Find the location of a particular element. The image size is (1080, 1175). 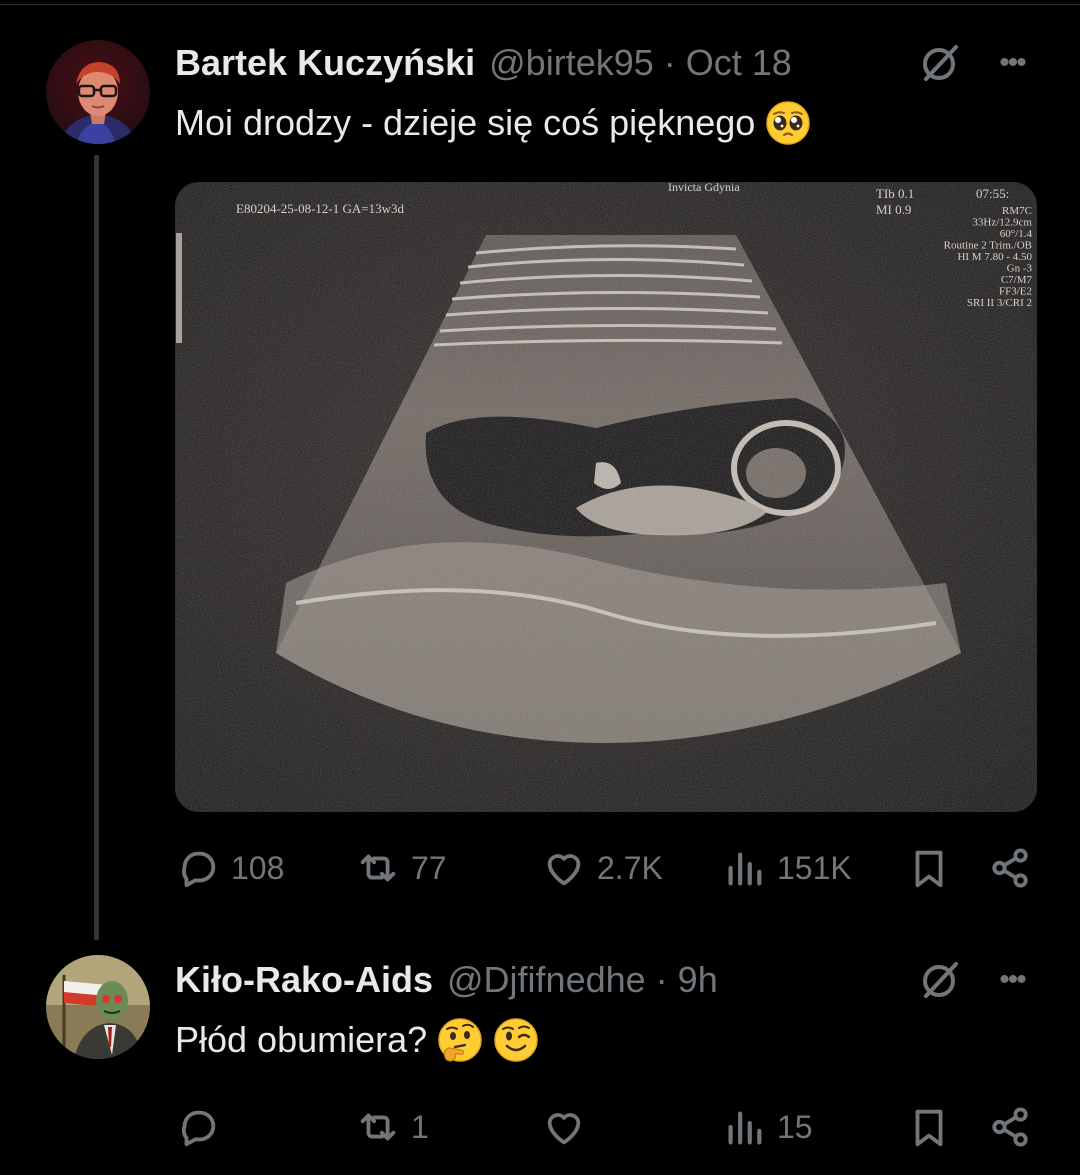

post-text: Płód obumiera? is located at coordinates (301, 1039).